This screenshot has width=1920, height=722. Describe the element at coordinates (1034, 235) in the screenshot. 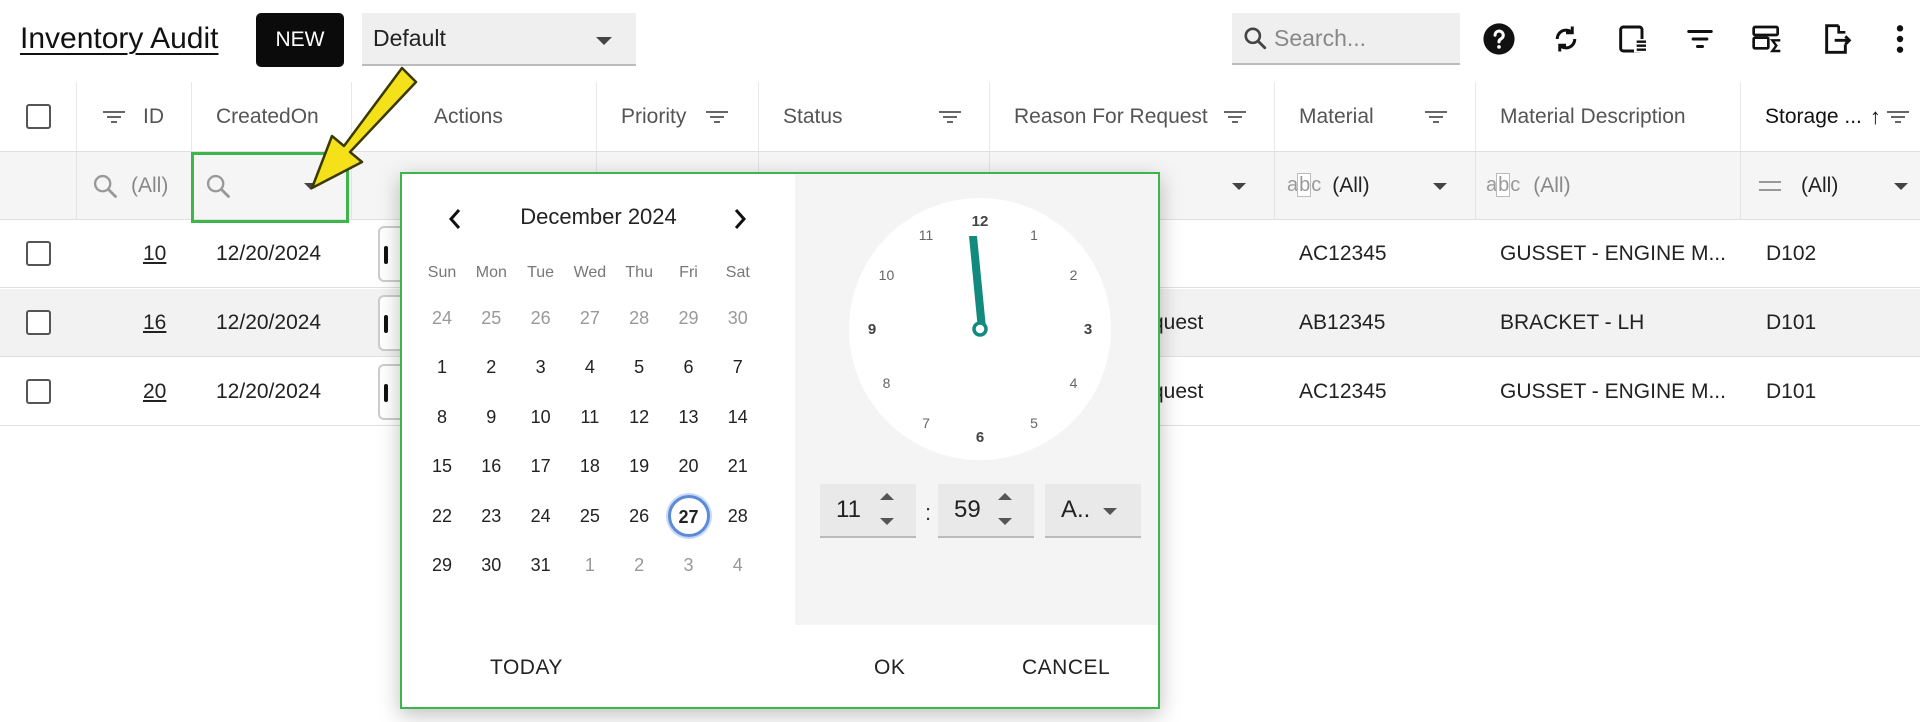

I see `clock-number: 1` at that location.